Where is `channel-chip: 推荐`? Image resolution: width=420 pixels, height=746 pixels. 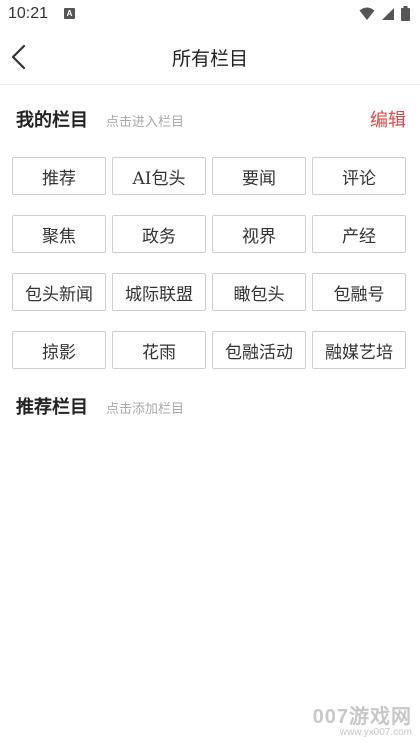 channel-chip: 推荐 is located at coordinates (59, 176).